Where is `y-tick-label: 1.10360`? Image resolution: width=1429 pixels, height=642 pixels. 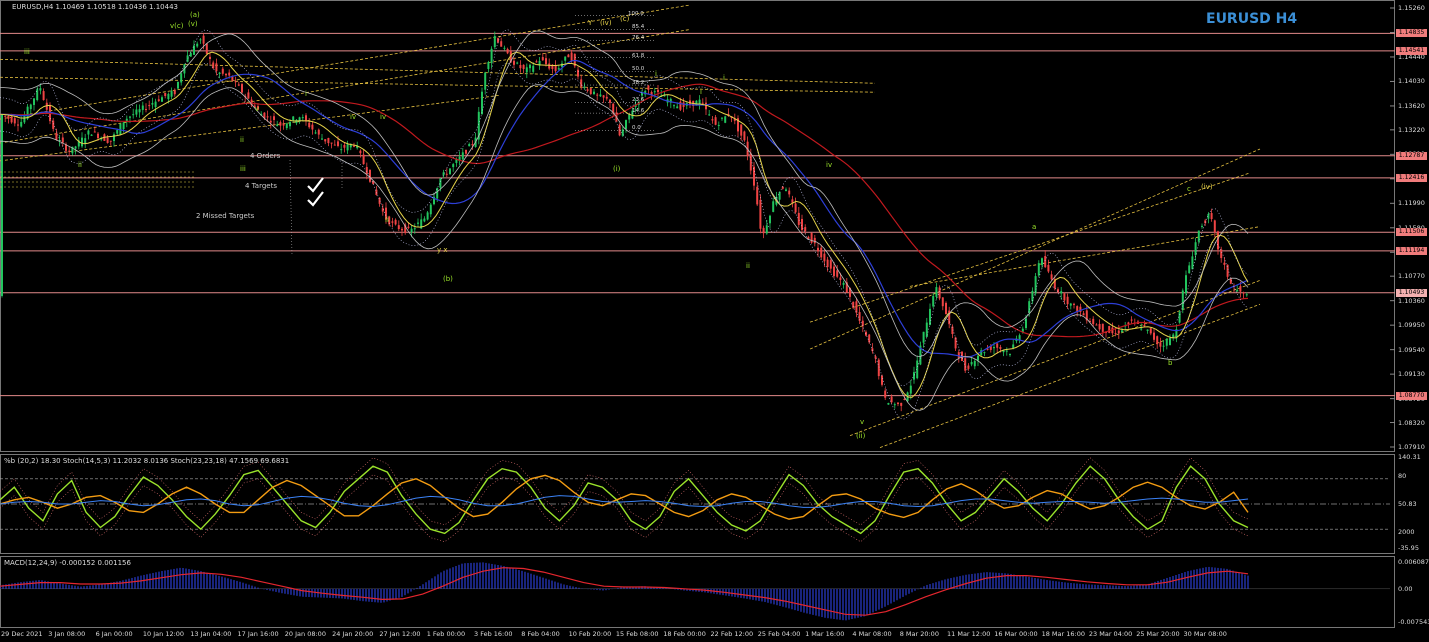
y-tick-label: 1.10360 is located at coordinates (1411, 300).